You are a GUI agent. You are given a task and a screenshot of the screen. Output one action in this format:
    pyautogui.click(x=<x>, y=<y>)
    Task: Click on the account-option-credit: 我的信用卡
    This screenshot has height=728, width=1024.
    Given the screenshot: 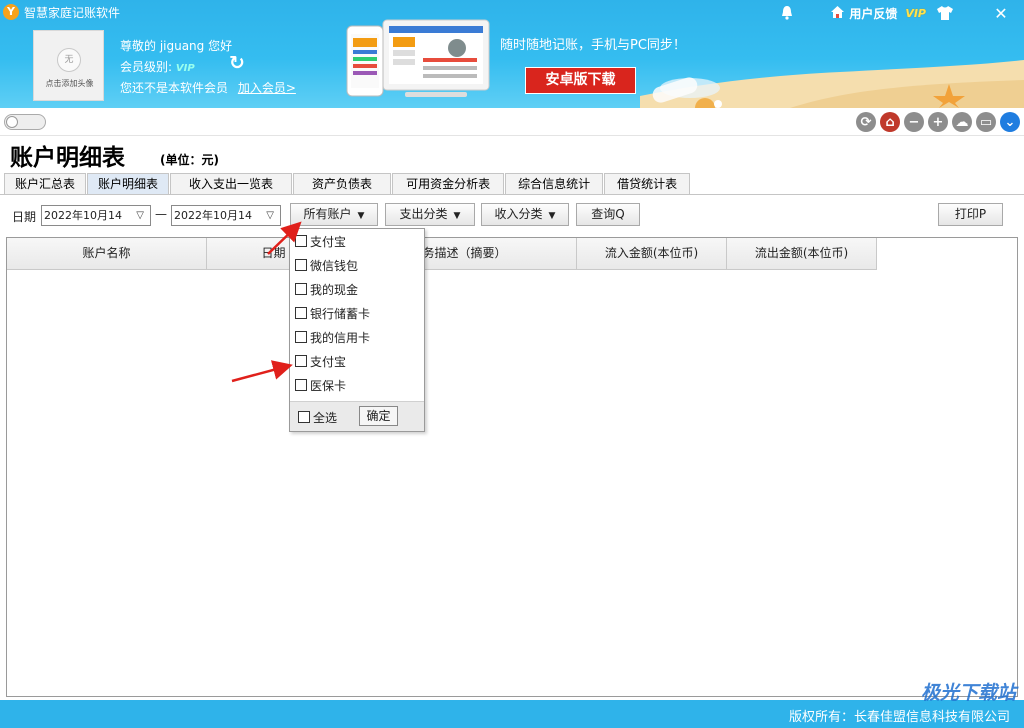 What is the action you would take?
    pyautogui.click(x=332, y=337)
    